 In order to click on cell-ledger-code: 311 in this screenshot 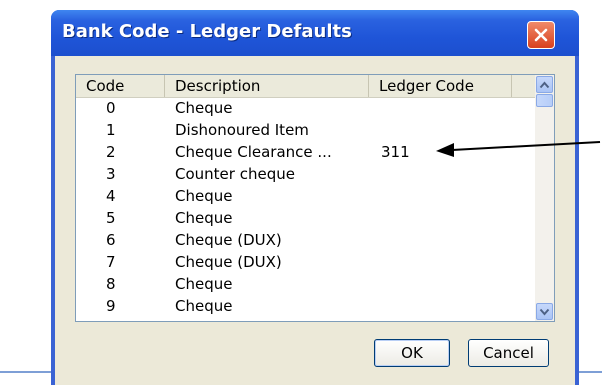, I will do `click(395, 152)`.